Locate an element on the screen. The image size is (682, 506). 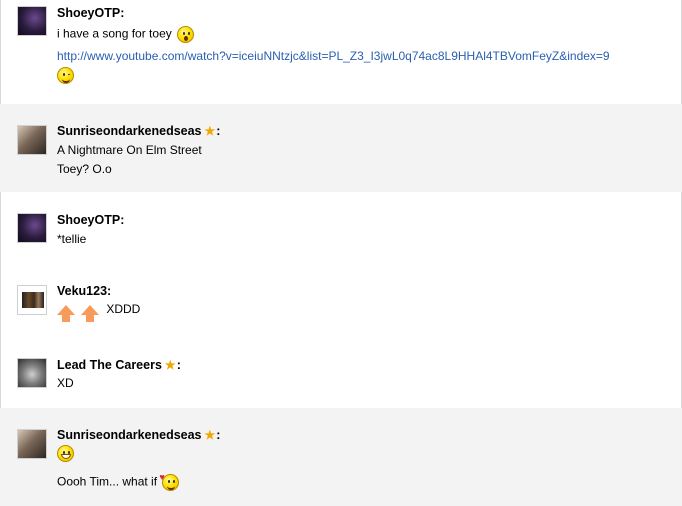
comment-text: i have a song for toey is located at coordinates (126, 34).